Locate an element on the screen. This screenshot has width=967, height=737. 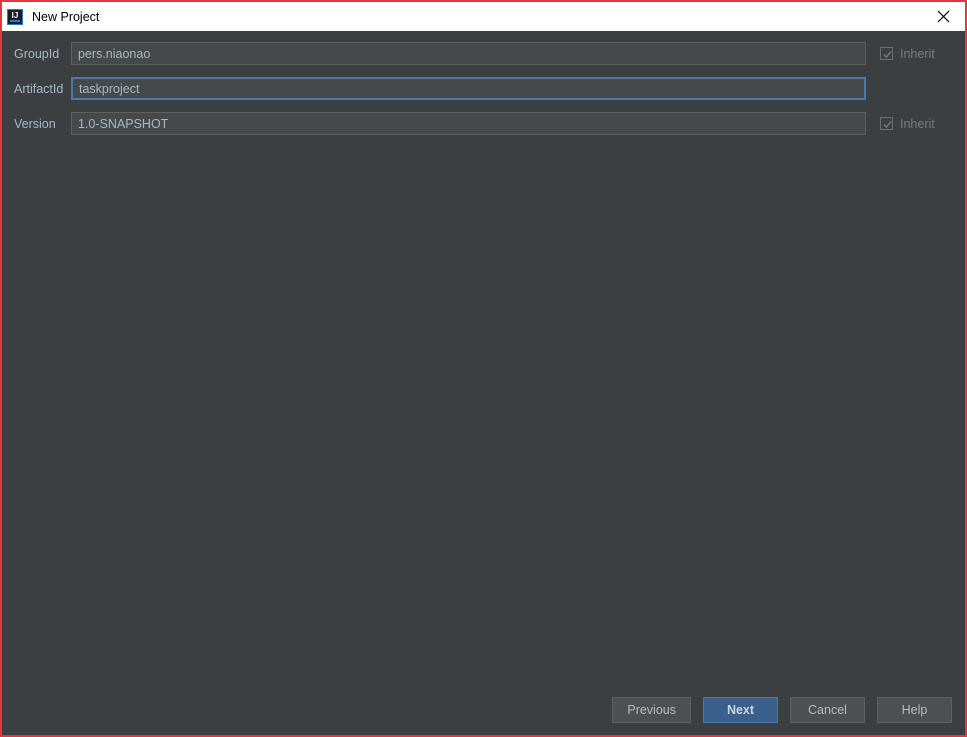
form-row-artifactid: ArtifactId Inherit is located at coordinates (483, 88).